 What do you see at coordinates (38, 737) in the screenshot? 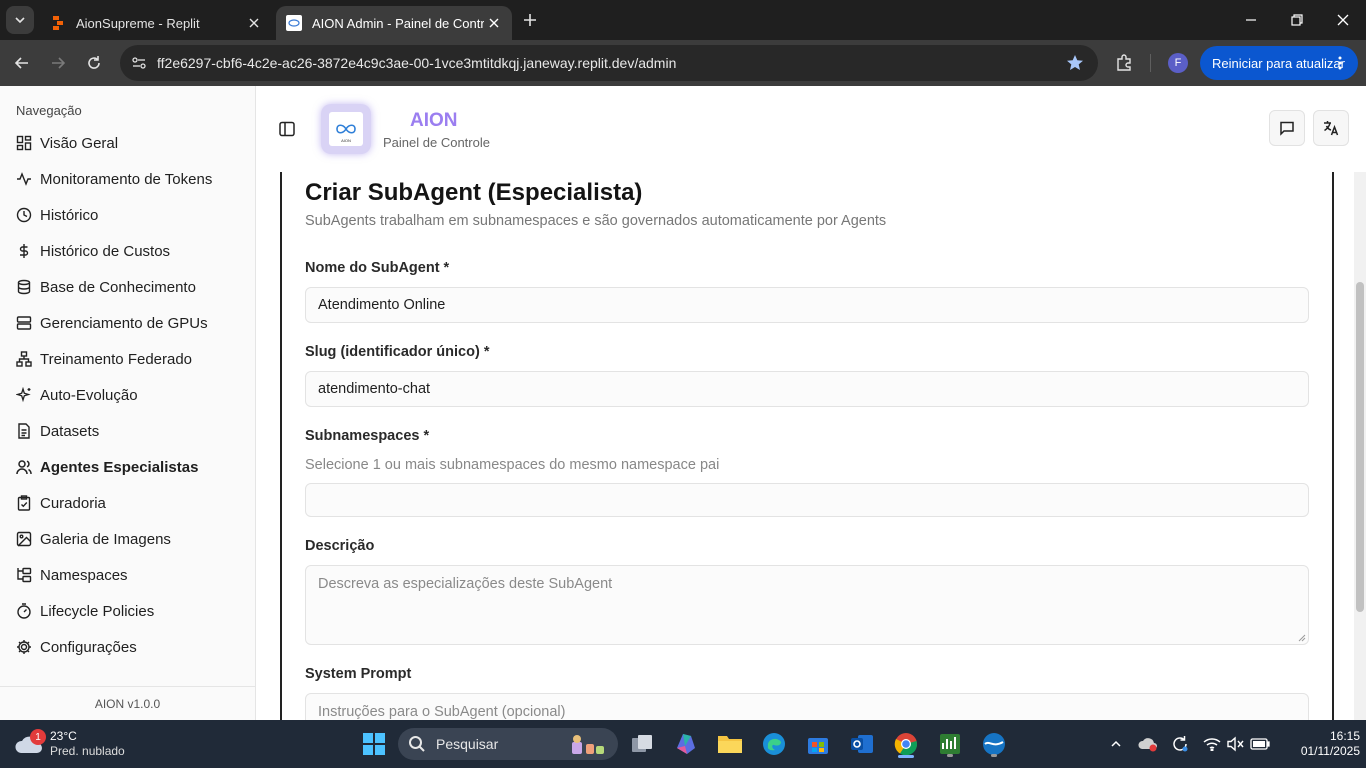
I see `weather-badge: 1` at bounding box center [38, 737].